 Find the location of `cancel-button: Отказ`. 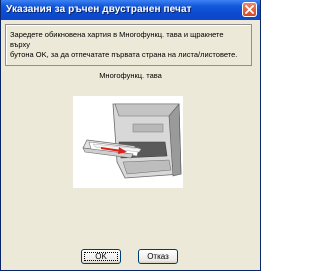

cancel-button: Отказ is located at coordinates (158, 256).